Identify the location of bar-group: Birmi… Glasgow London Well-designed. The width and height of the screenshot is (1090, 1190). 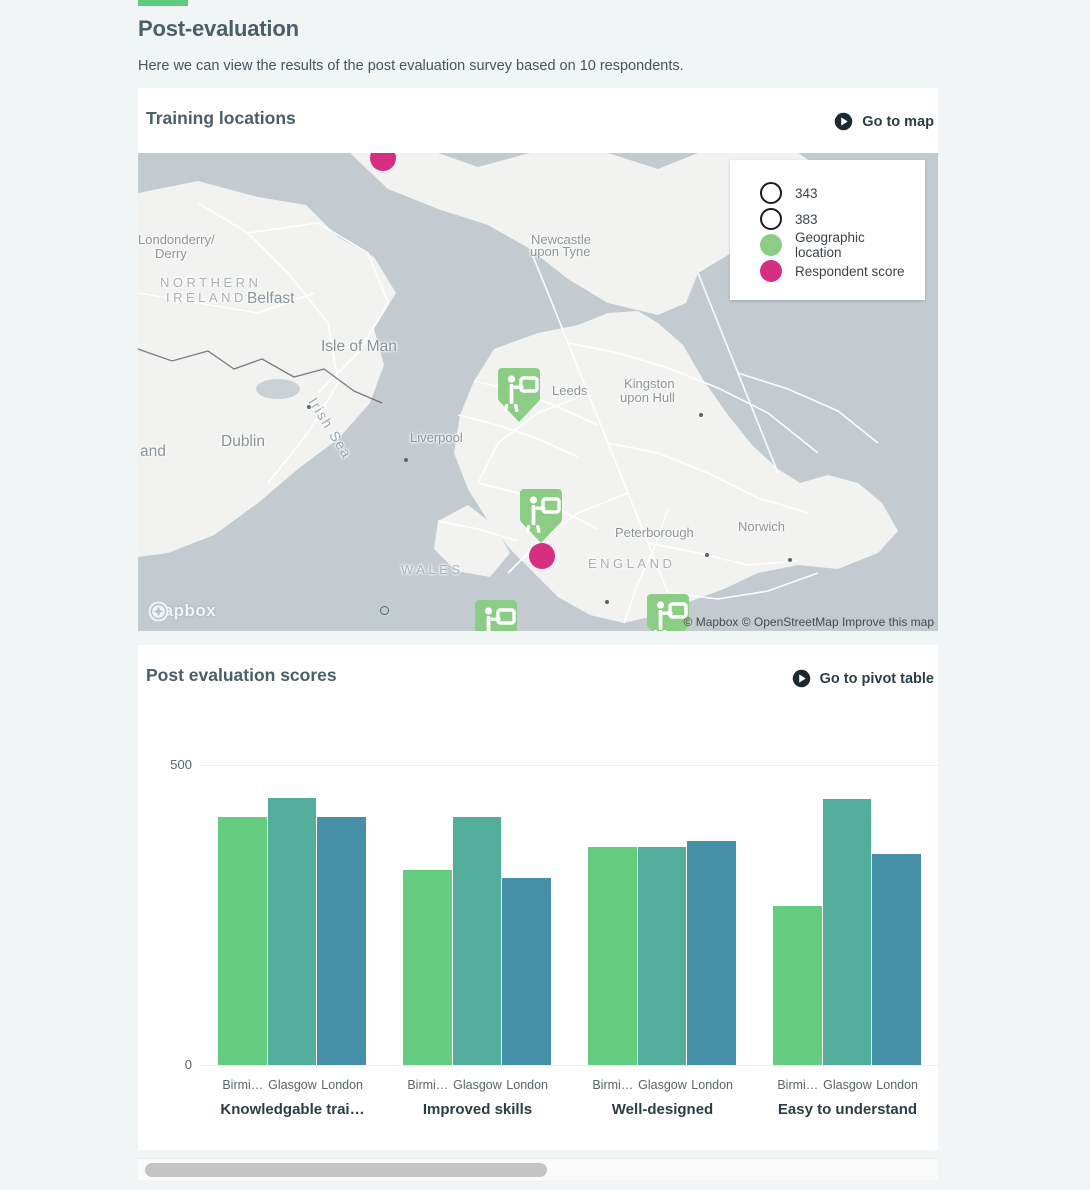
(662, 941).